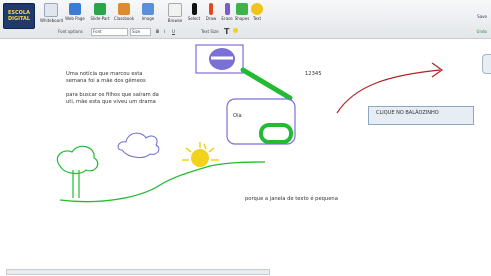 This screenshot has height=276, width=491. Describe the element at coordinates (486, 64) in the screenshot. I see `side-panel-toggle` at that location.